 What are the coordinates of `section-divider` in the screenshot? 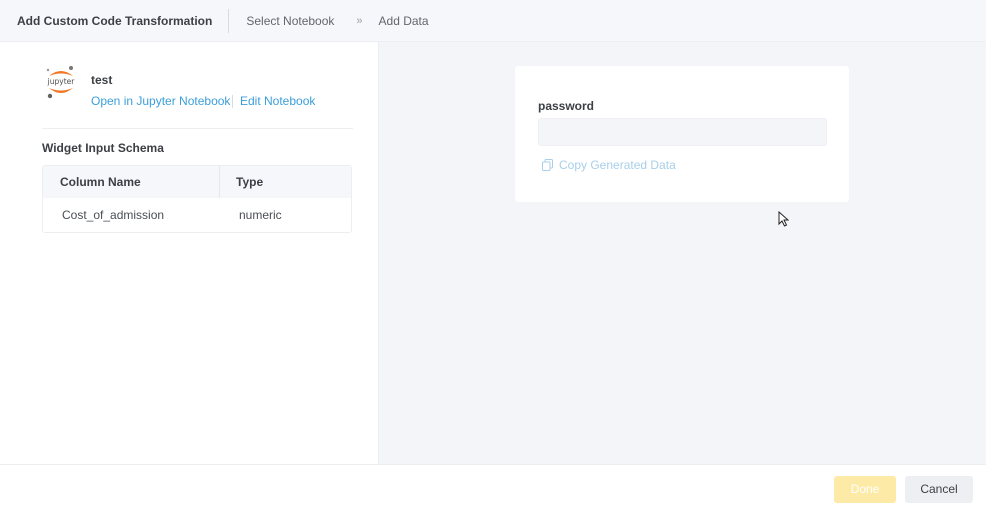 It's located at (197, 128).